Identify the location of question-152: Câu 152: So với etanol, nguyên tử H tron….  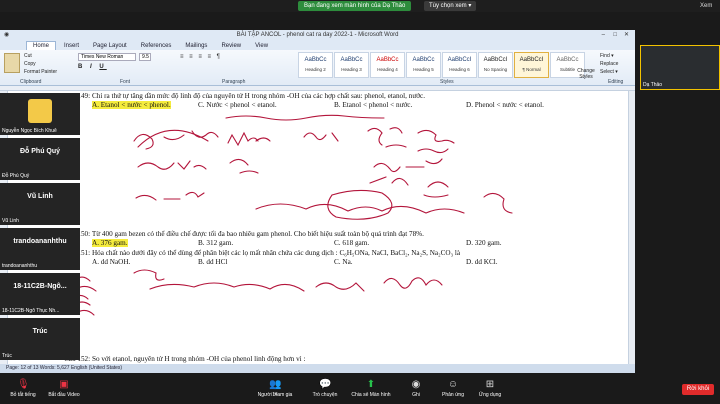
(185, 359).